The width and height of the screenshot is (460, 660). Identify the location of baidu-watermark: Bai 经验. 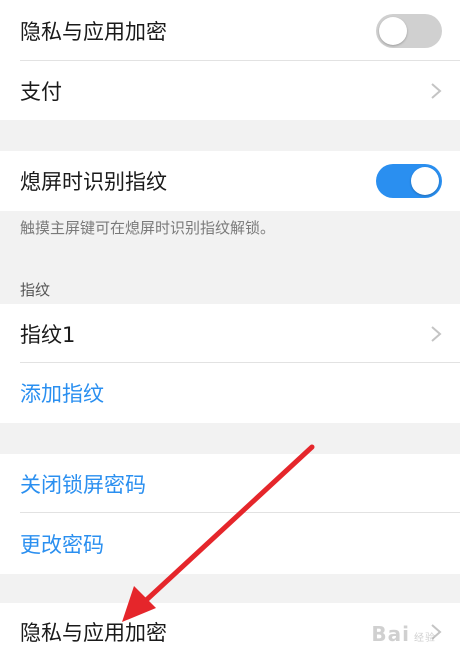
(403, 634).